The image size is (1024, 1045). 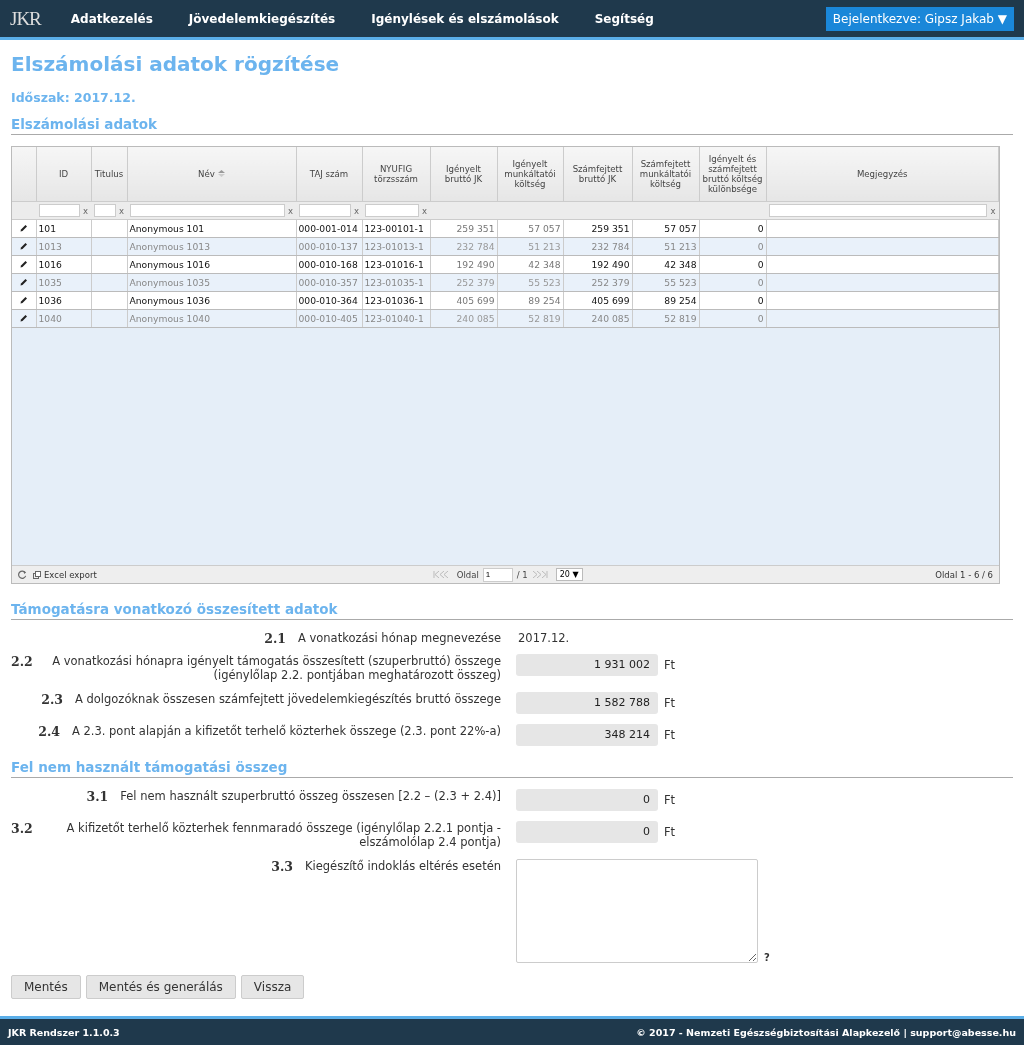 What do you see at coordinates (50, 282) in the screenshot?
I see `table-cell: 1035` at bounding box center [50, 282].